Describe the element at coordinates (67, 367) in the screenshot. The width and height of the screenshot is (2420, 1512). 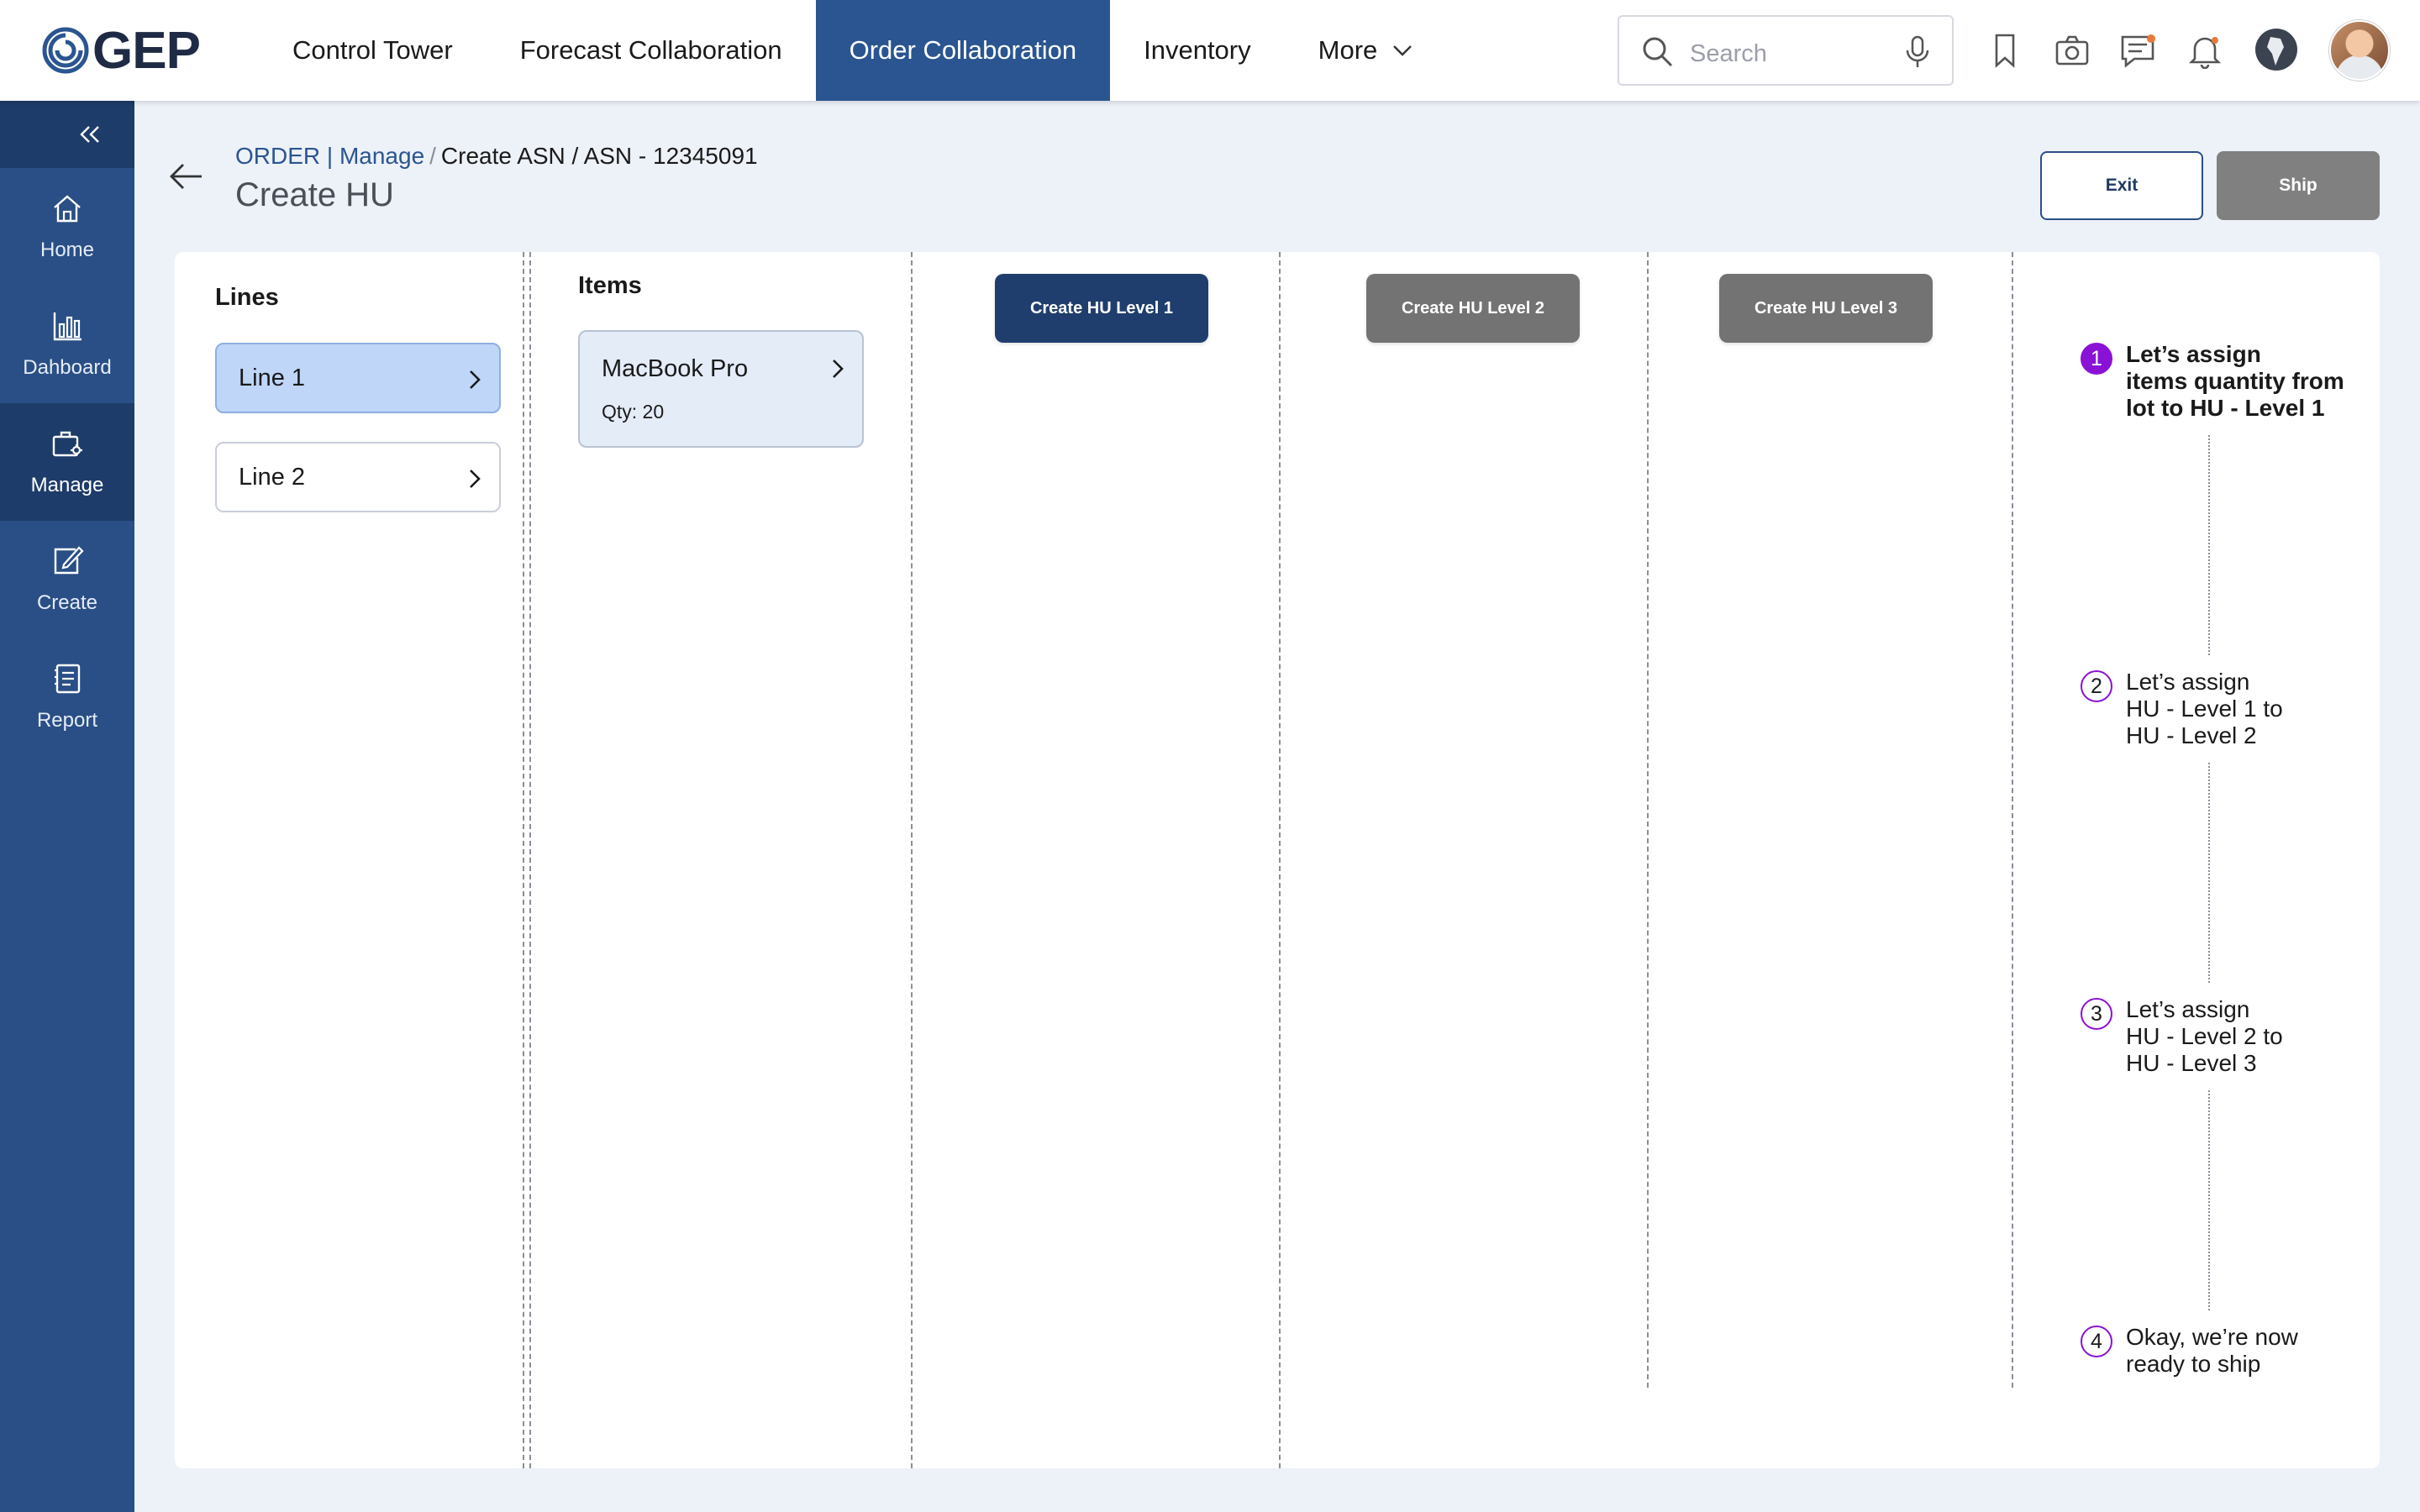
I see `sidebar-item-label: Dahboard` at that location.